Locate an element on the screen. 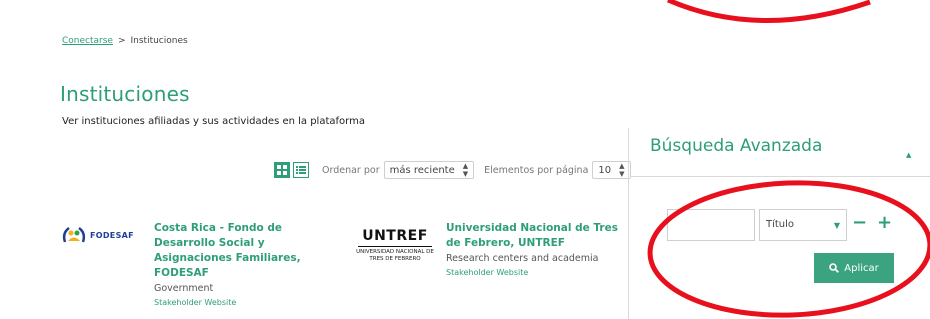 Image resolution: width=930 pixels, height=319 pixels. search-field-select: Título ▼ is located at coordinates (803, 225).